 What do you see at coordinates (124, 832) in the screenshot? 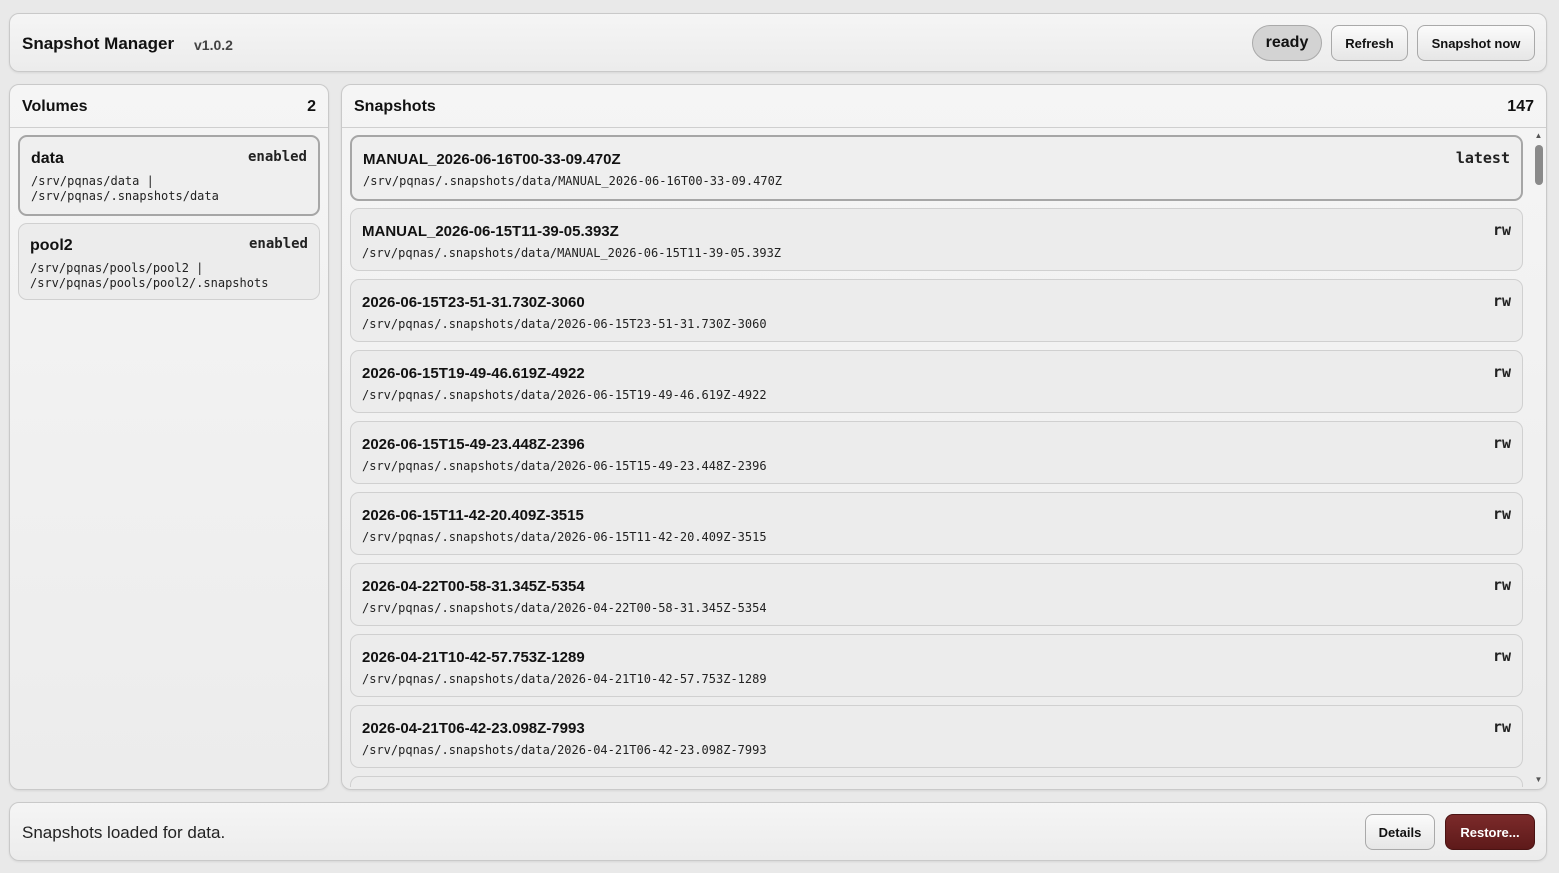
I see `status-message: Snapshots loaded for data.` at bounding box center [124, 832].